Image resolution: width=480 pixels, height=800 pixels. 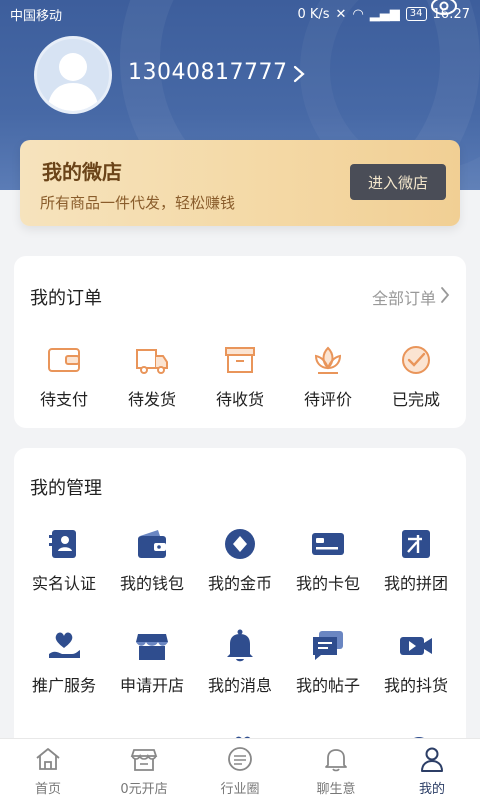 I want to click on manage-promotion-service: 推广服务, so click(x=64, y=662).